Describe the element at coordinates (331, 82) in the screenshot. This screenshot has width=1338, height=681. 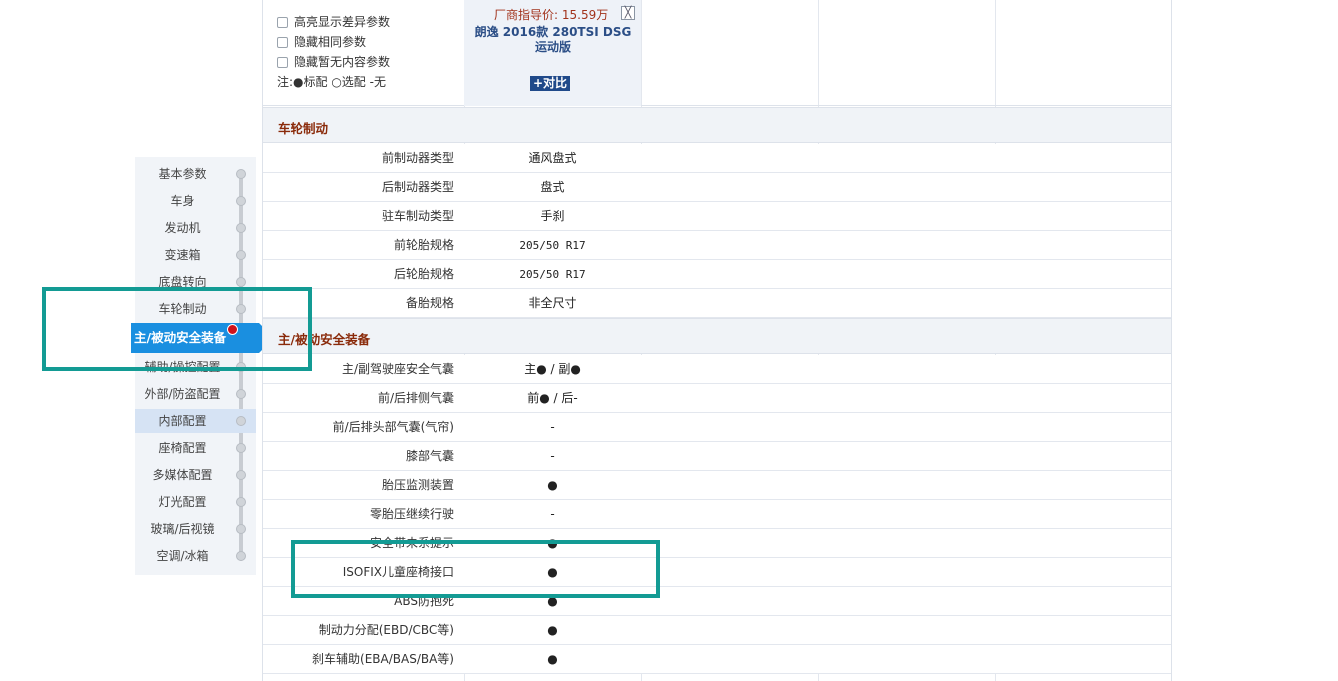
I see `legend-note: 注:●标配 ○选配 -无` at that location.